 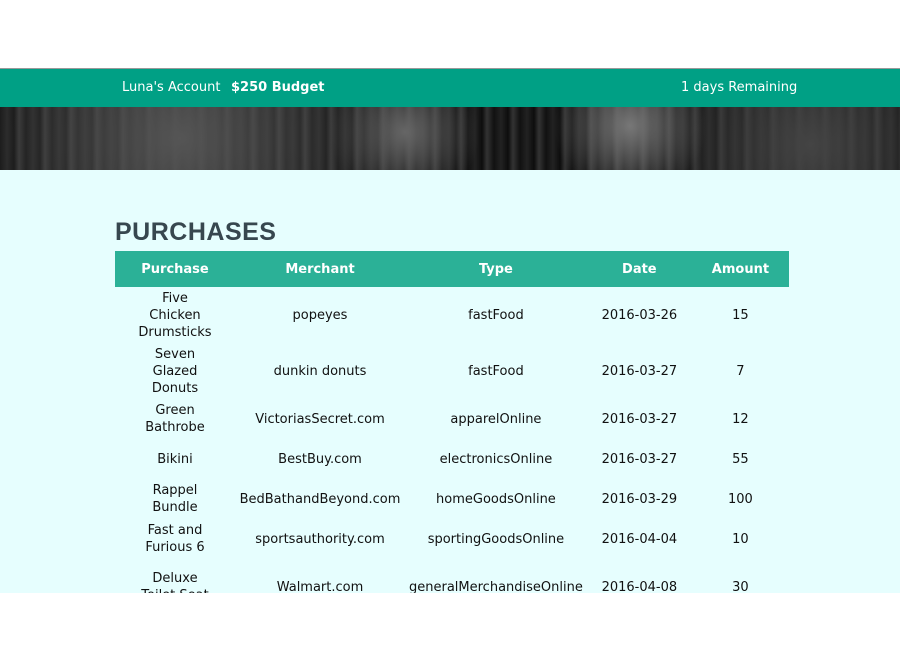 I want to click on table-header: Purchase Merchant Type Date Amount, so click(x=452, y=269).